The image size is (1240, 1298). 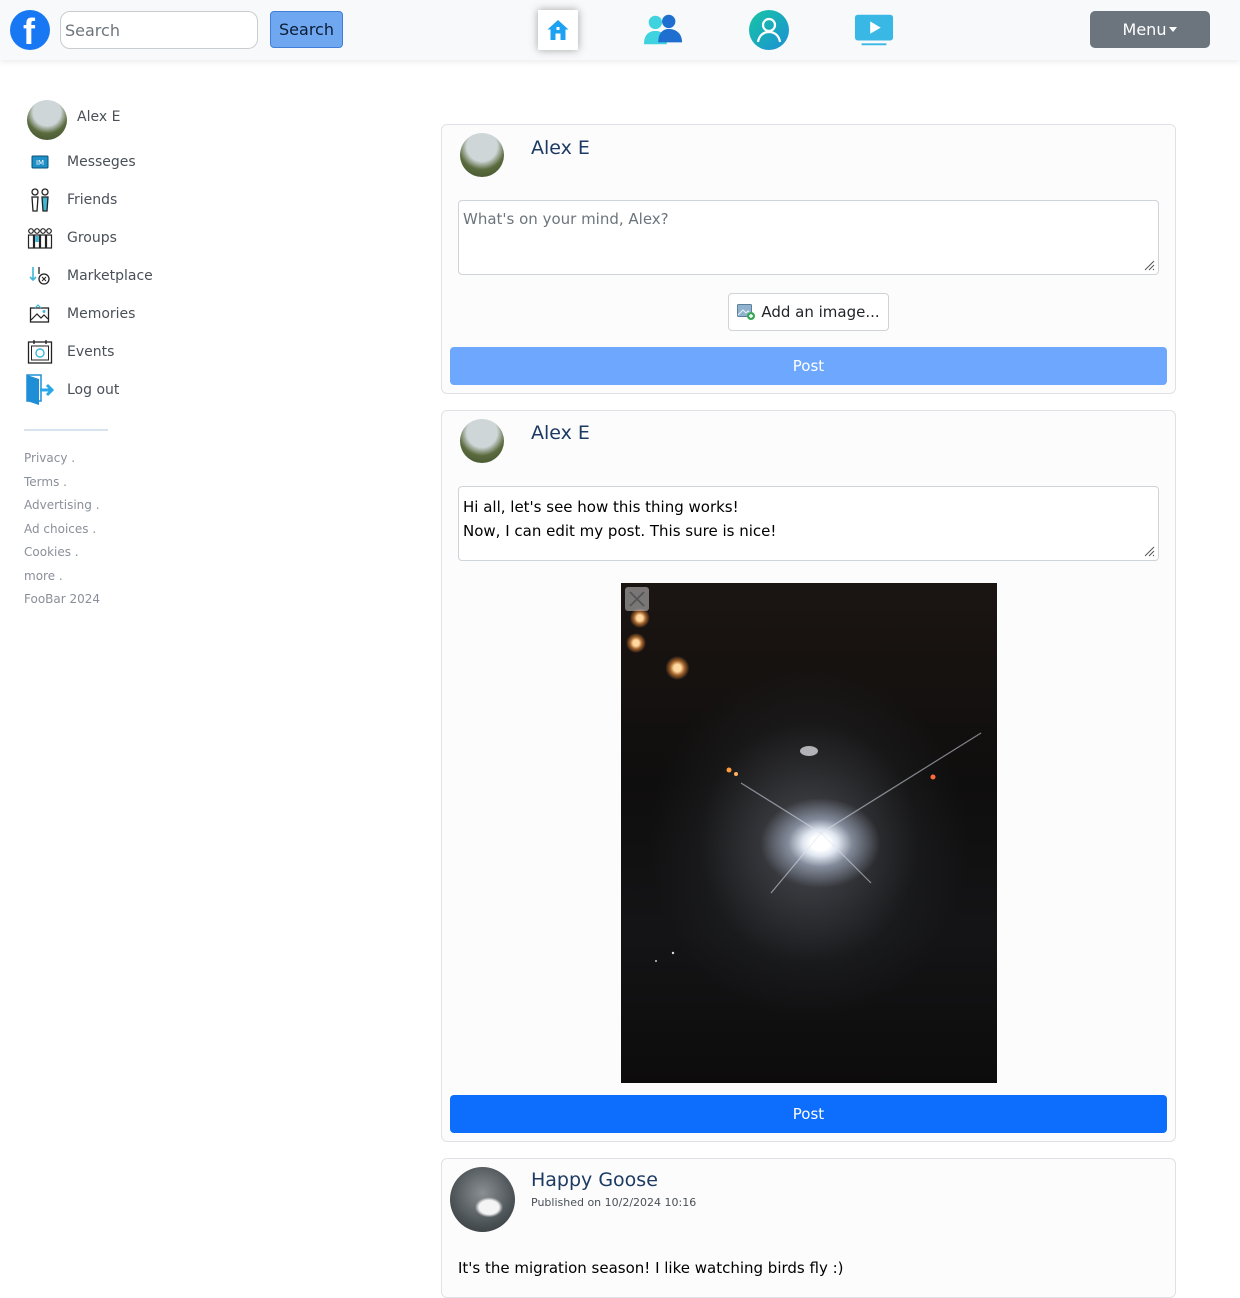 What do you see at coordinates (159, 30) in the screenshot?
I see `search-input` at bounding box center [159, 30].